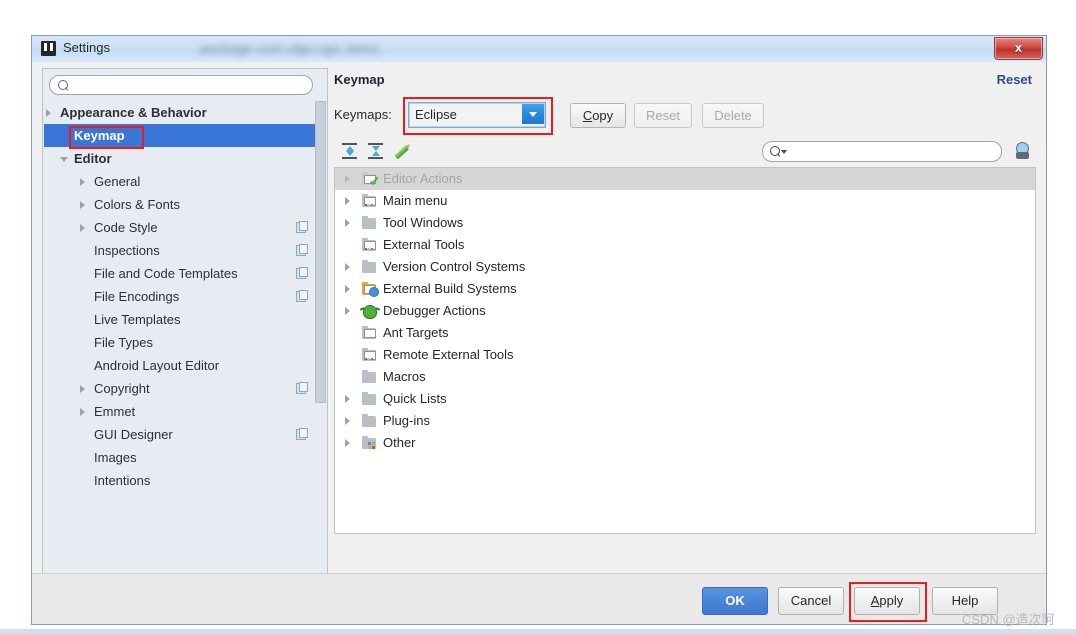  Describe the element at coordinates (415, 398) in the screenshot. I see `tree-row-label: Quick Lists` at that location.